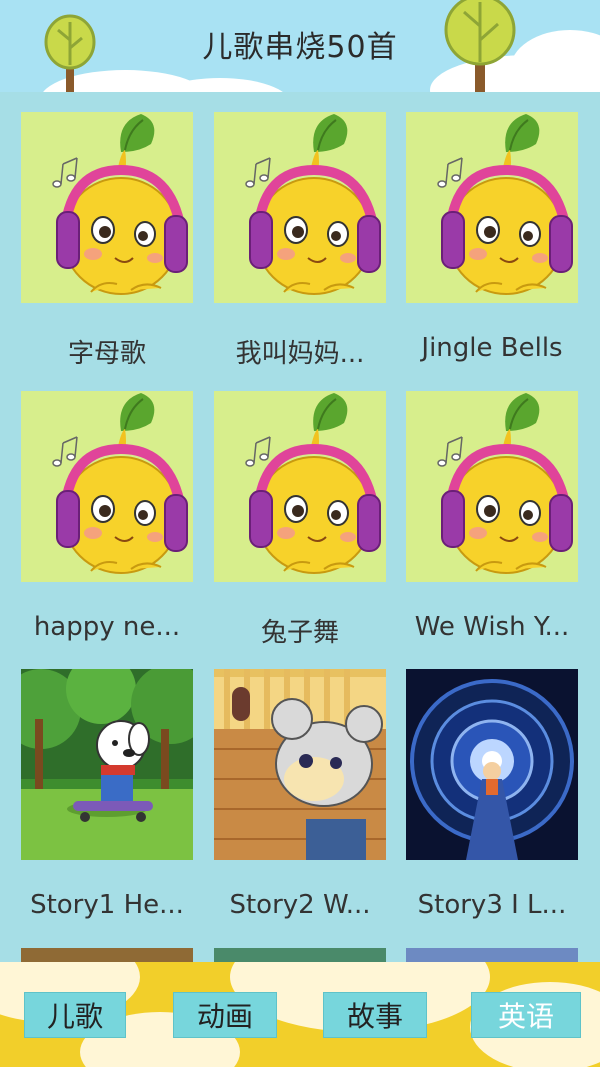 The height and width of the screenshot is (1067, 600). I want to click on tab-english: 英语, so click(526, 1015).